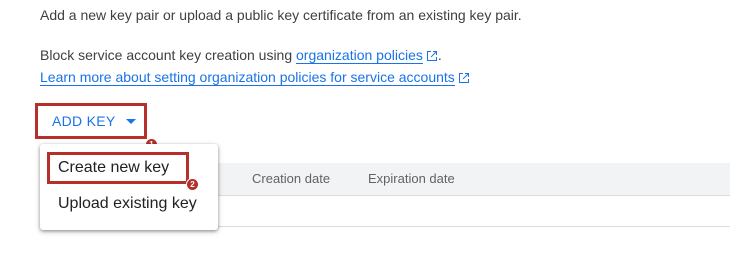  I want to click on column-header-expiration-date: Expiration date, so click(411, 178).